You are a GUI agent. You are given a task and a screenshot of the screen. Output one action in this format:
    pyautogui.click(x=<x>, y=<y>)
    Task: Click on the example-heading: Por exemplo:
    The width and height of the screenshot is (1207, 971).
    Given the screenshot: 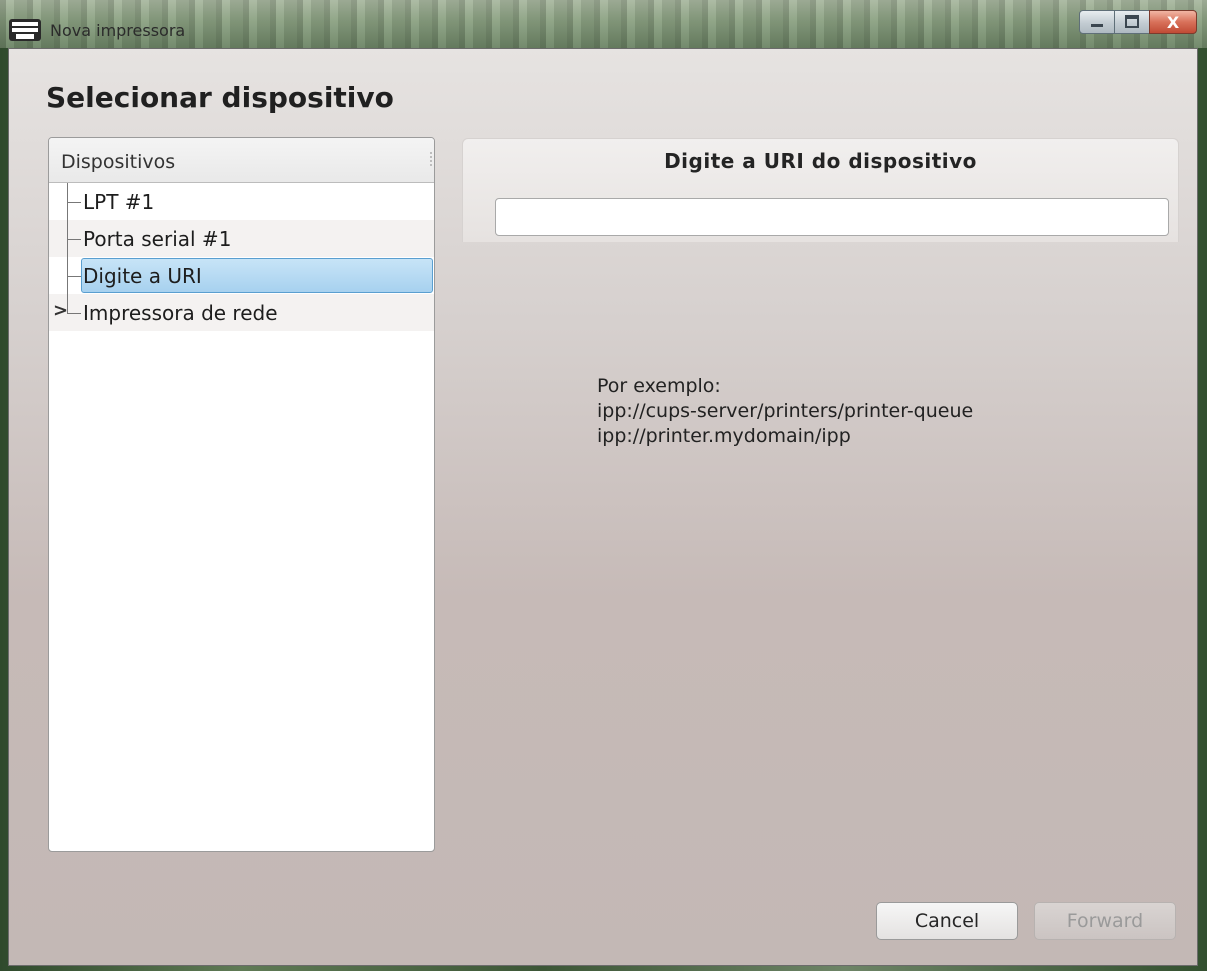 What is the action you would take?
    pyautogui.click(x=659, y=386)
    